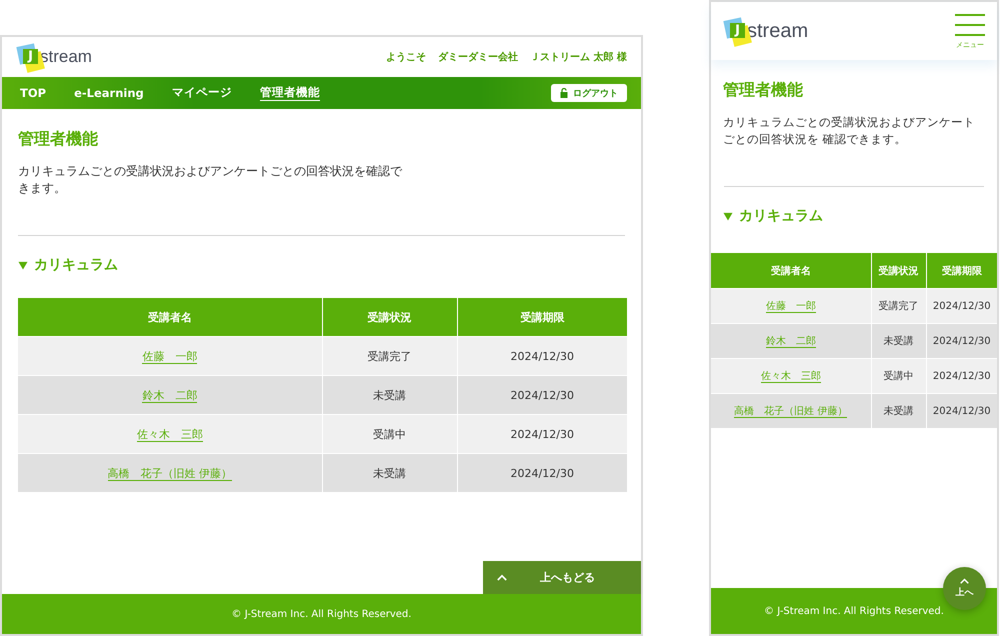  What do you see at coordinates (406, 57) in the screenshot?
I see `greeting-text: ようこそ` at bounding box center [406, 57].